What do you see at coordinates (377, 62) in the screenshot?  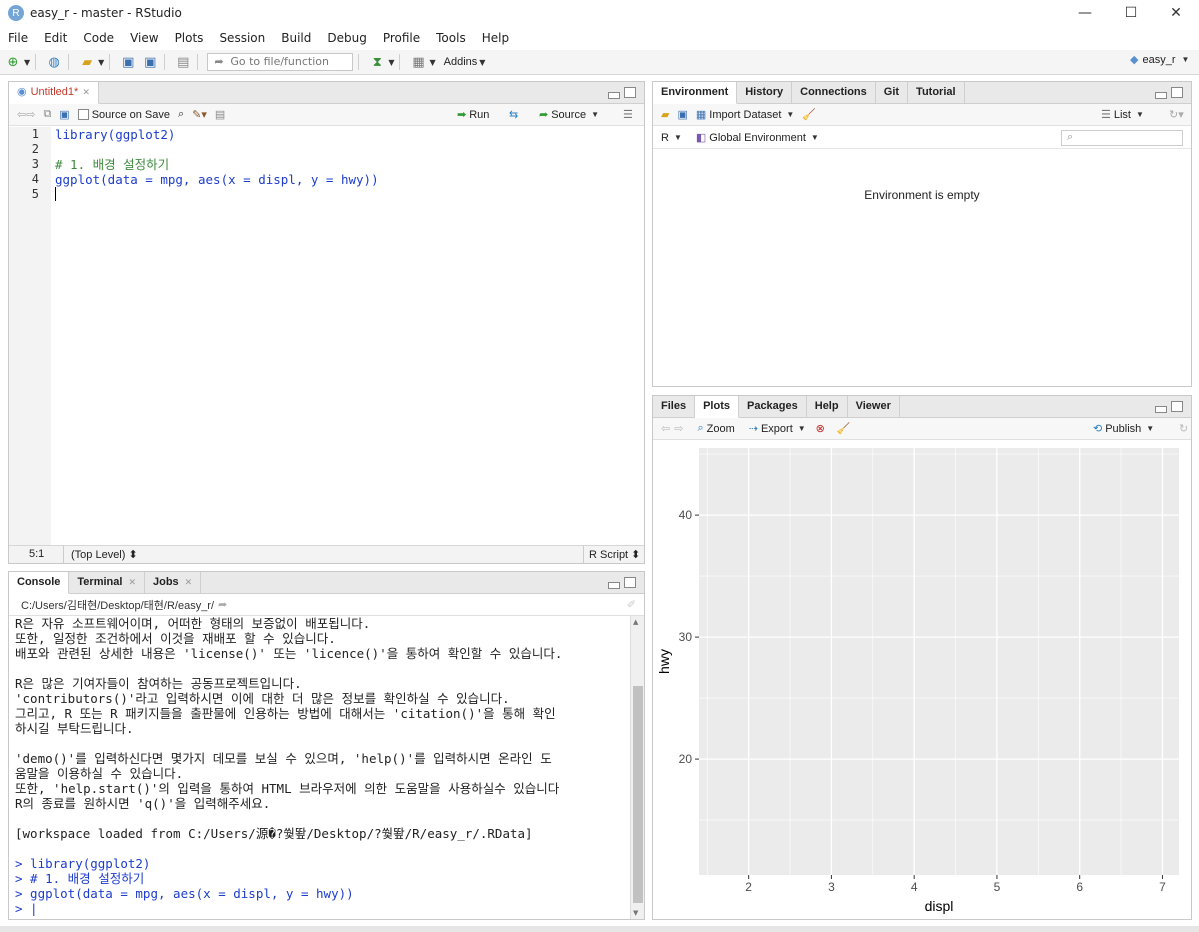 I see `git-icon: ⧗` at bounding box center [377, 62].